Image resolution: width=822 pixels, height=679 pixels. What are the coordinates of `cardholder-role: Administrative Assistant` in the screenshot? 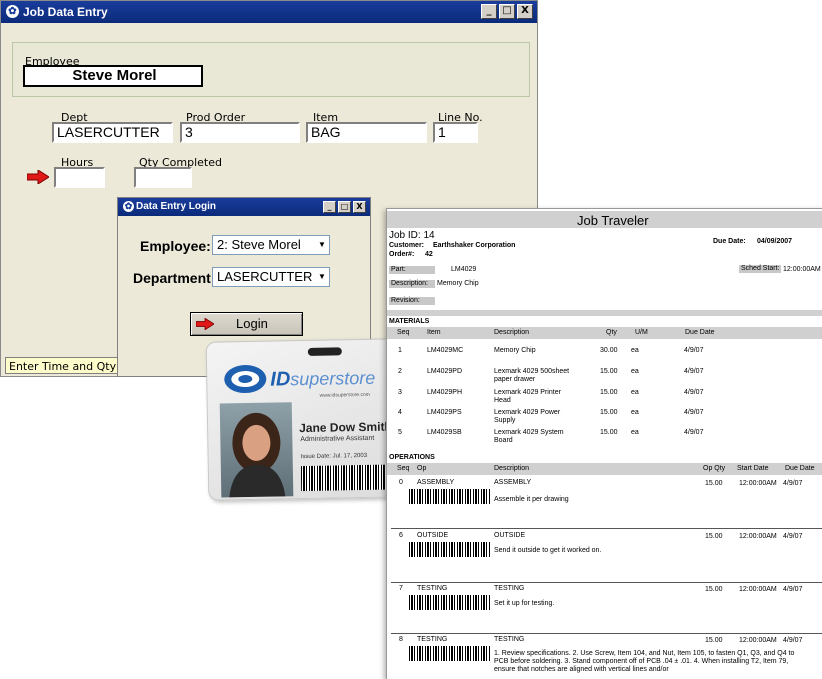 It's located at (337, 439).